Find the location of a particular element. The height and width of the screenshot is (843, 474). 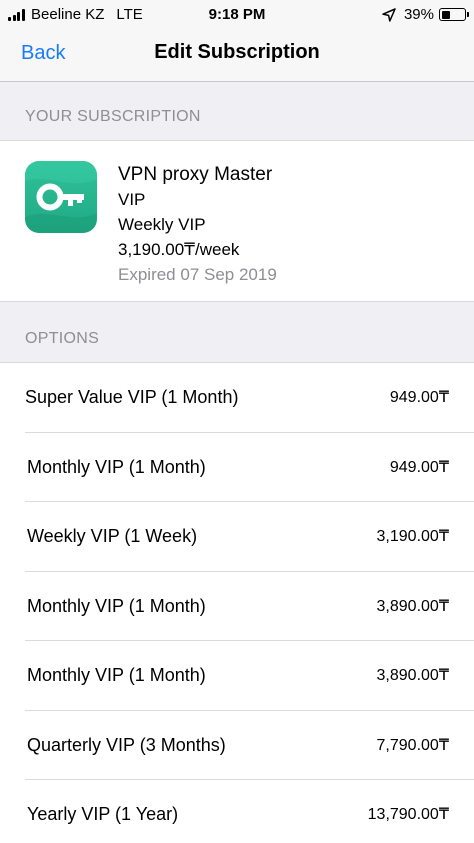

option-row: Weekly VIP (1 Week) 3,190.00₸ is located at coordinates (237, 537).